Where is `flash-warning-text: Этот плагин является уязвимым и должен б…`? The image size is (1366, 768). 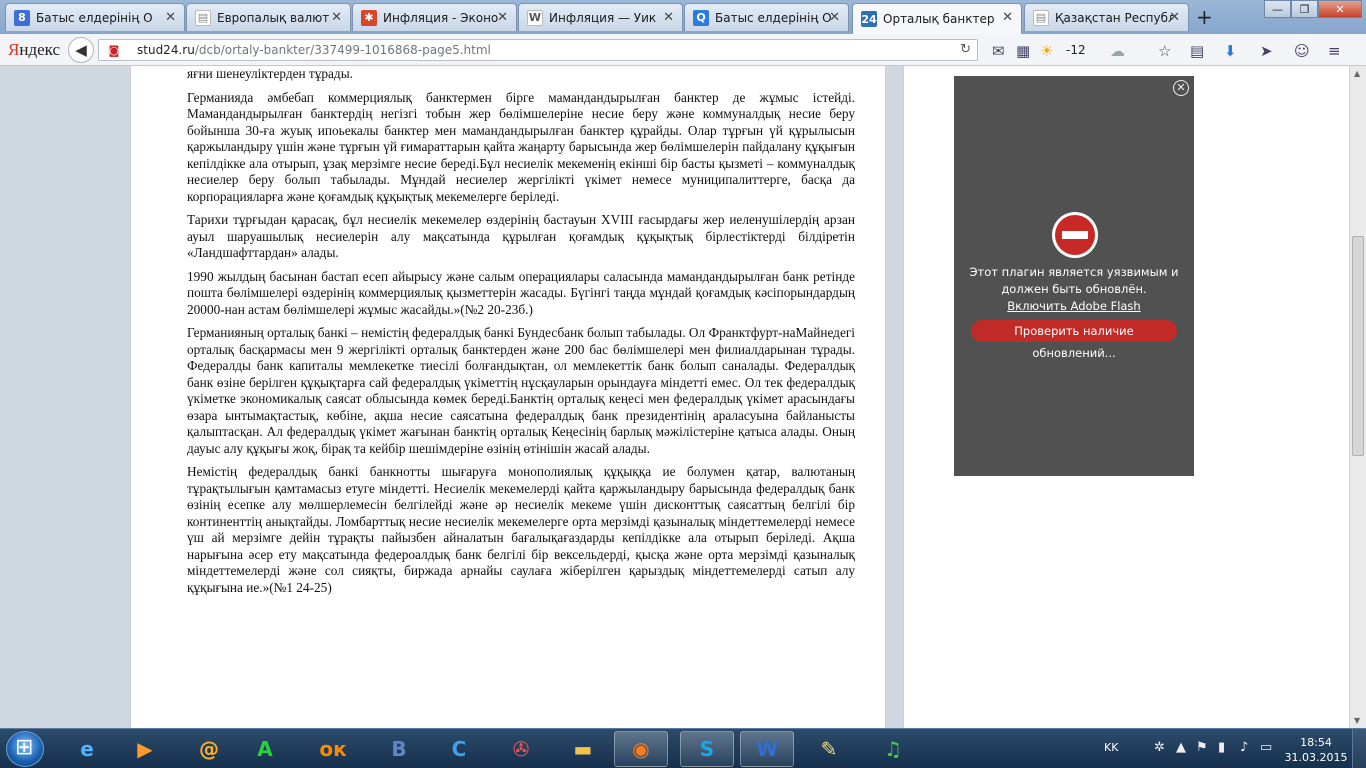 flash-warning-text: Этот плагин является уязвимым и должен б… is located at coordinates (1074, 281).